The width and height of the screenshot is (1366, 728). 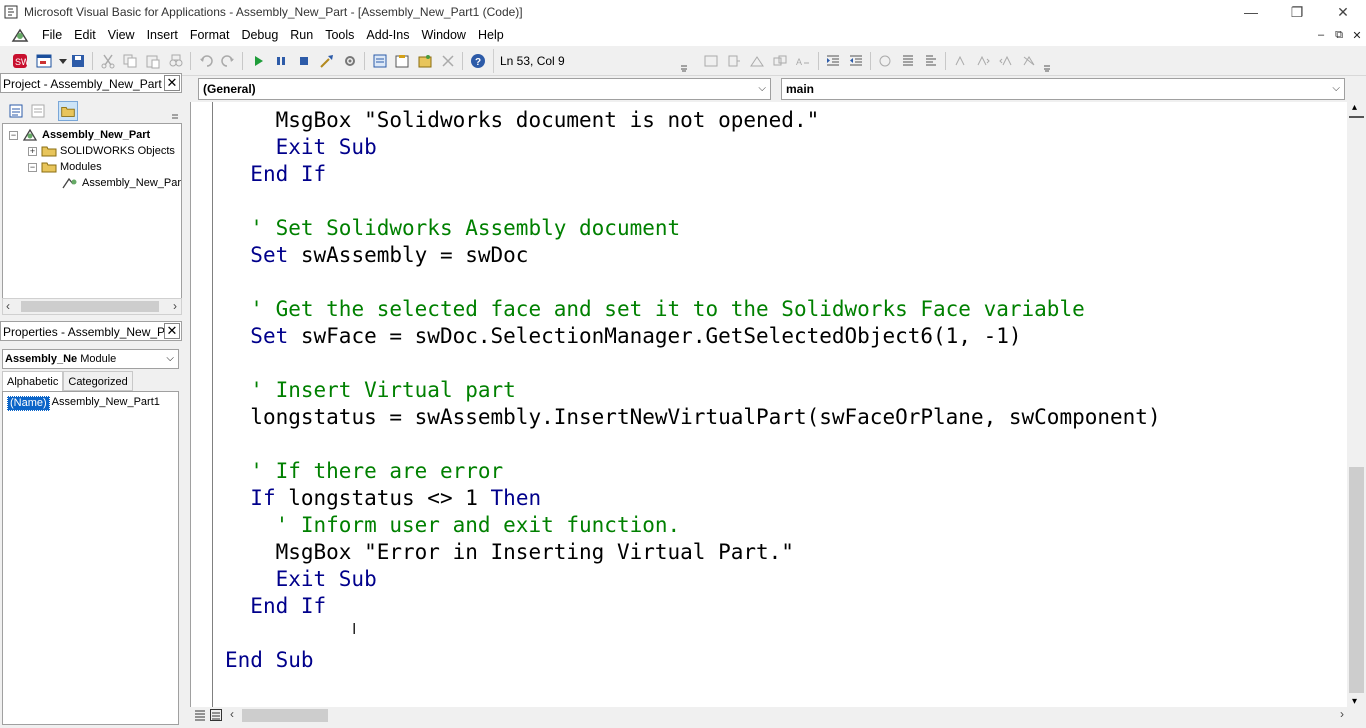 What do you see at coordinates (79, 135) in the screenshot?
I see `tree-root: − Assembly_New_Part` at bounding box center [79, 135].